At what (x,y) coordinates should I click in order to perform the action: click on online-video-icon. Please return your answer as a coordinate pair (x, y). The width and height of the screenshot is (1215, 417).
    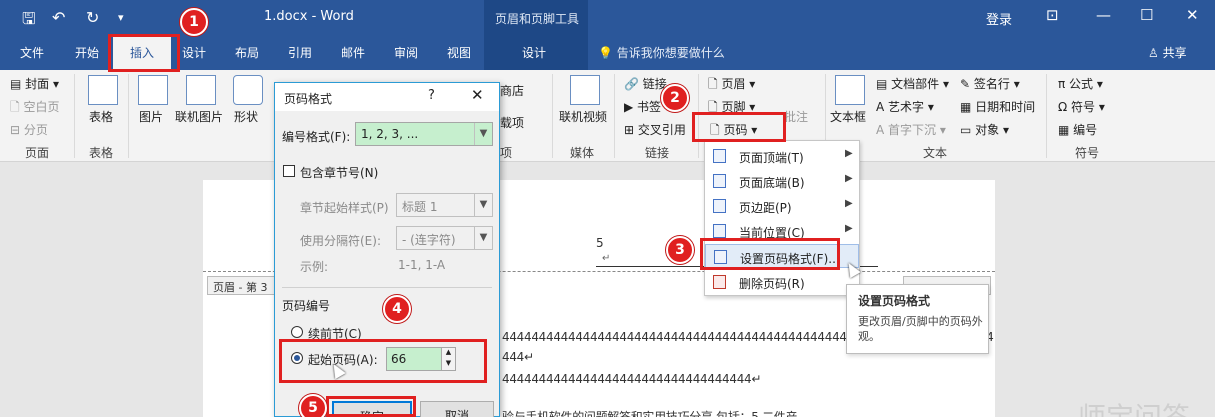
    Looking at the image, I should click on (585, 90).